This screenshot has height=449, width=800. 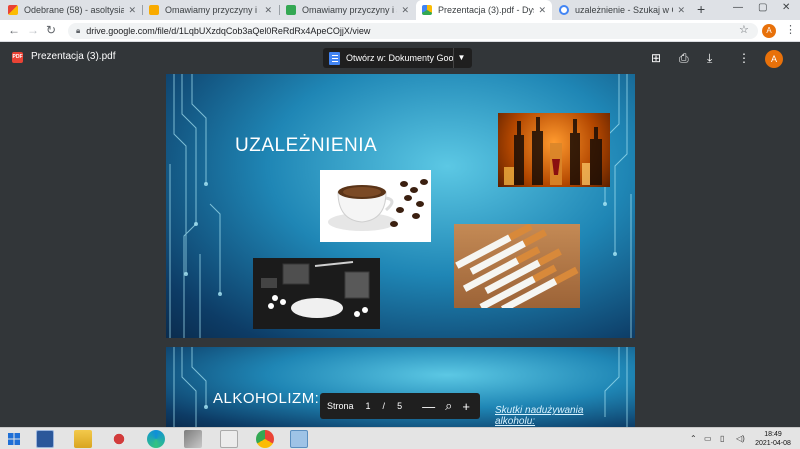 I want to click on pdf-file-icon: PDF, so click(x=17, y=57).